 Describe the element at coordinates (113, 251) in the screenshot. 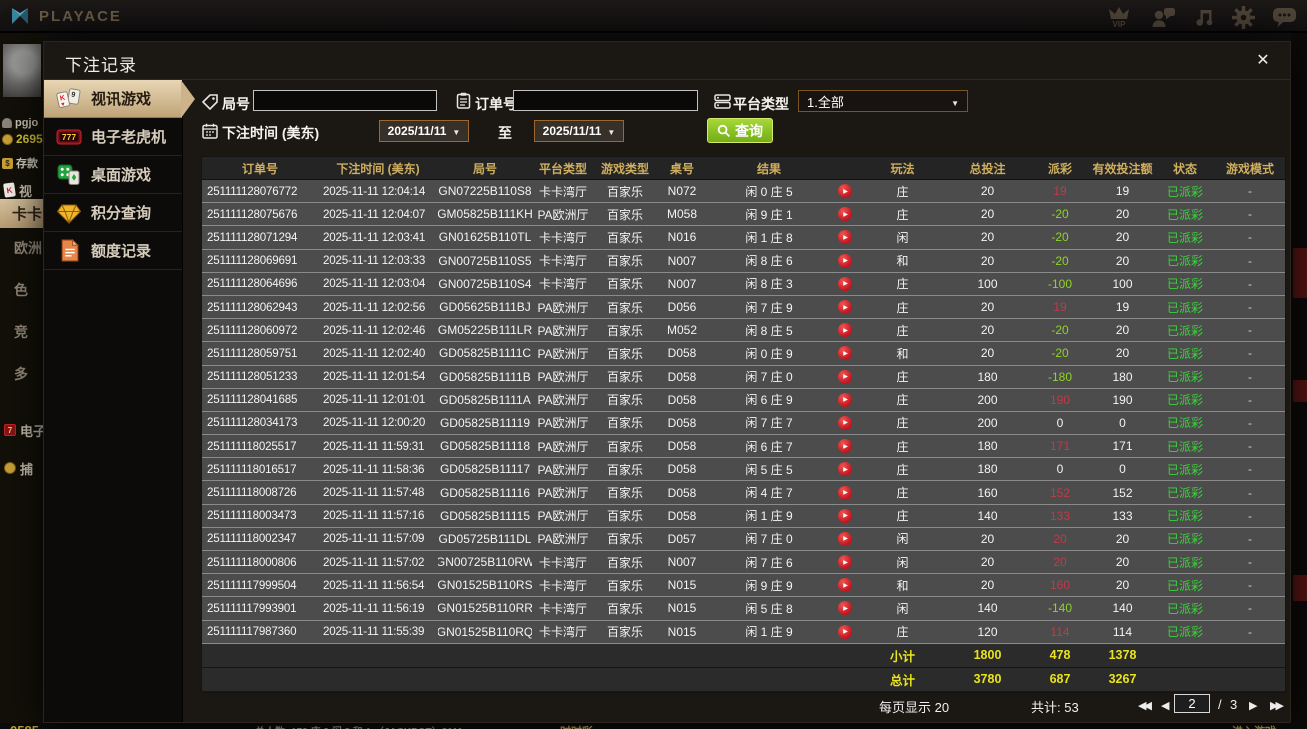

I see `sidebar-item-5: 额度记录` at that location.